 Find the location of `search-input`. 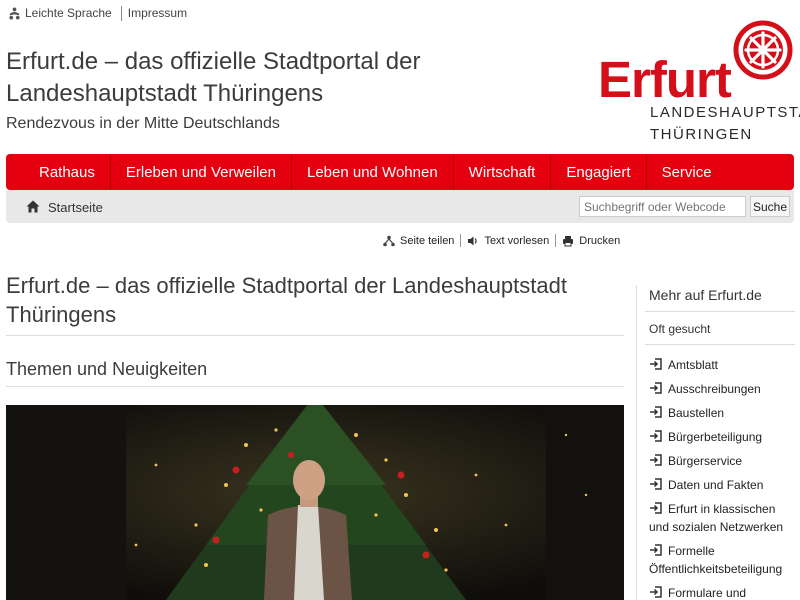

search-input is located at coordinates (662, 206).